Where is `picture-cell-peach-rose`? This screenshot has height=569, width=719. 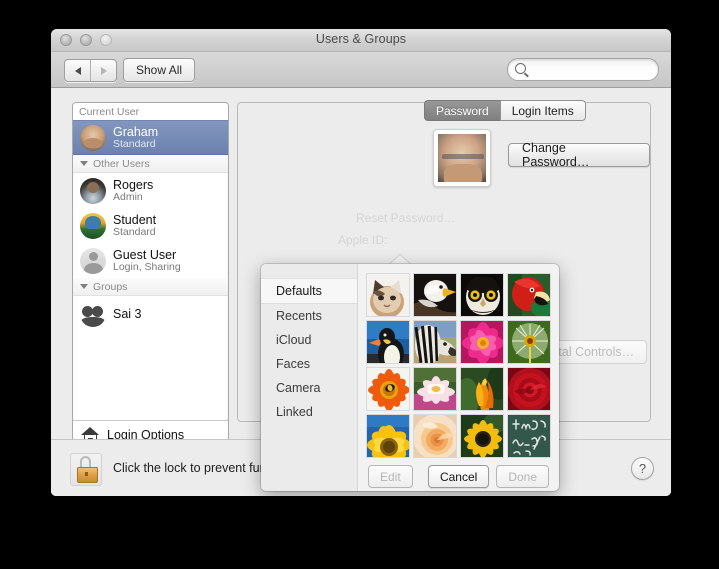
picture-cell-peach-rose is located at coordinates (435, 436).